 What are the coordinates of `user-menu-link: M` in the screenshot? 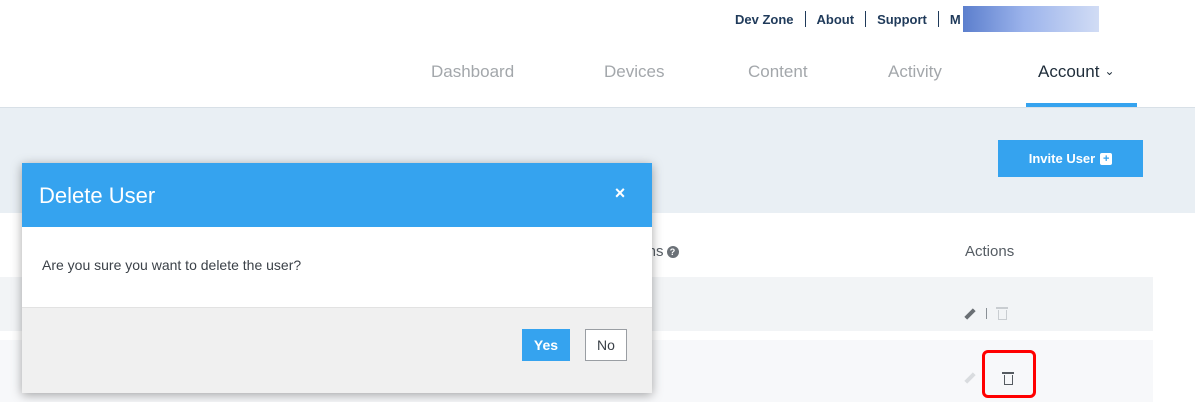 It's located at (955, 19).